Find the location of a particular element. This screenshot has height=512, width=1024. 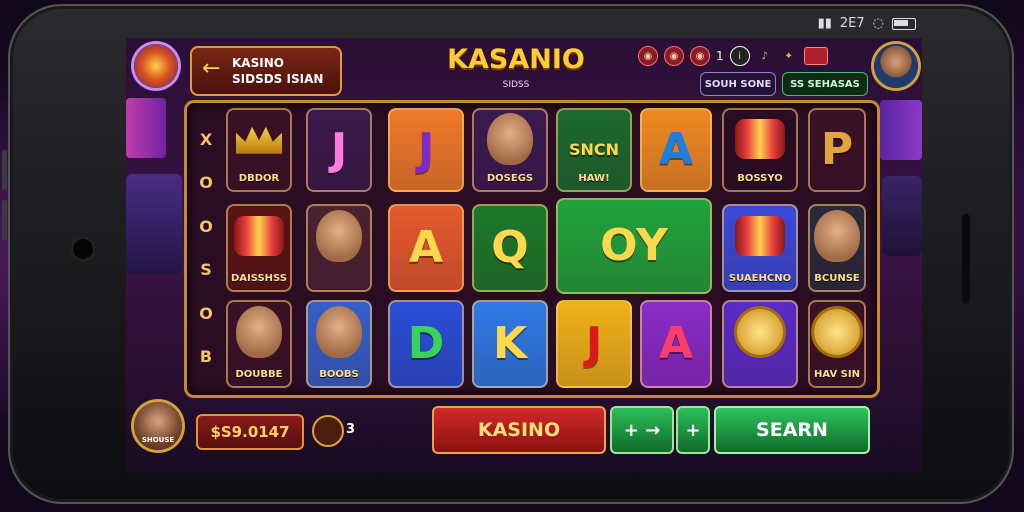

settings-icon: ✦ is located at coordinates (789, 56).